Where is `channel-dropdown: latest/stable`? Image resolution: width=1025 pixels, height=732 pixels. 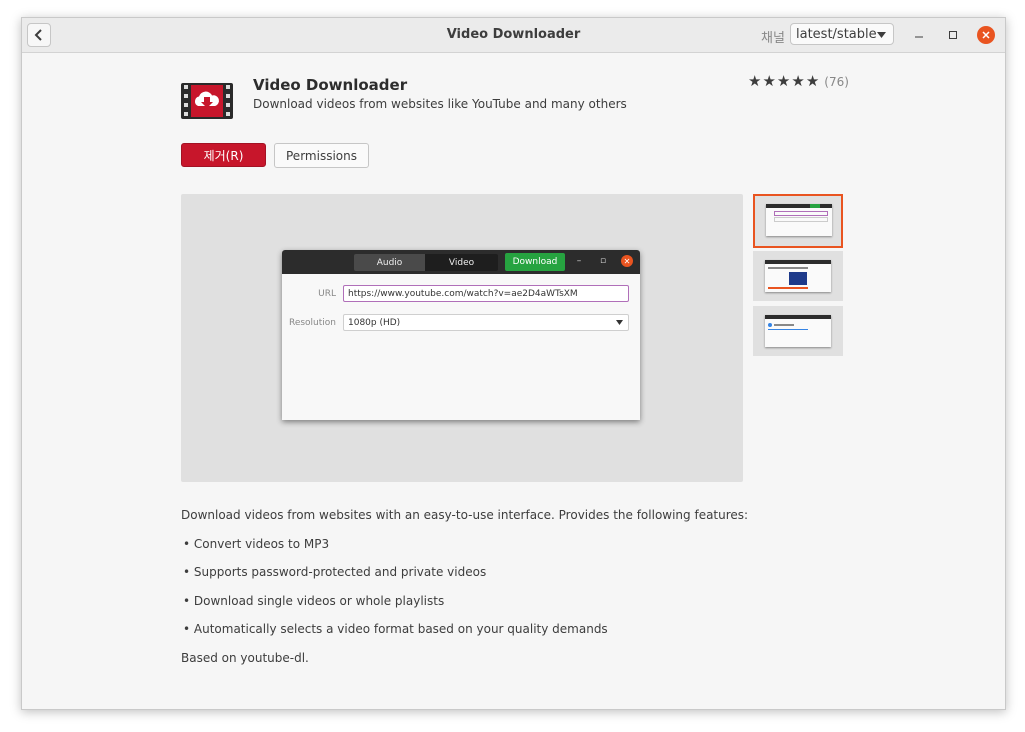 channel-dropdown: latest/stable is located at coordinates (842, 34).